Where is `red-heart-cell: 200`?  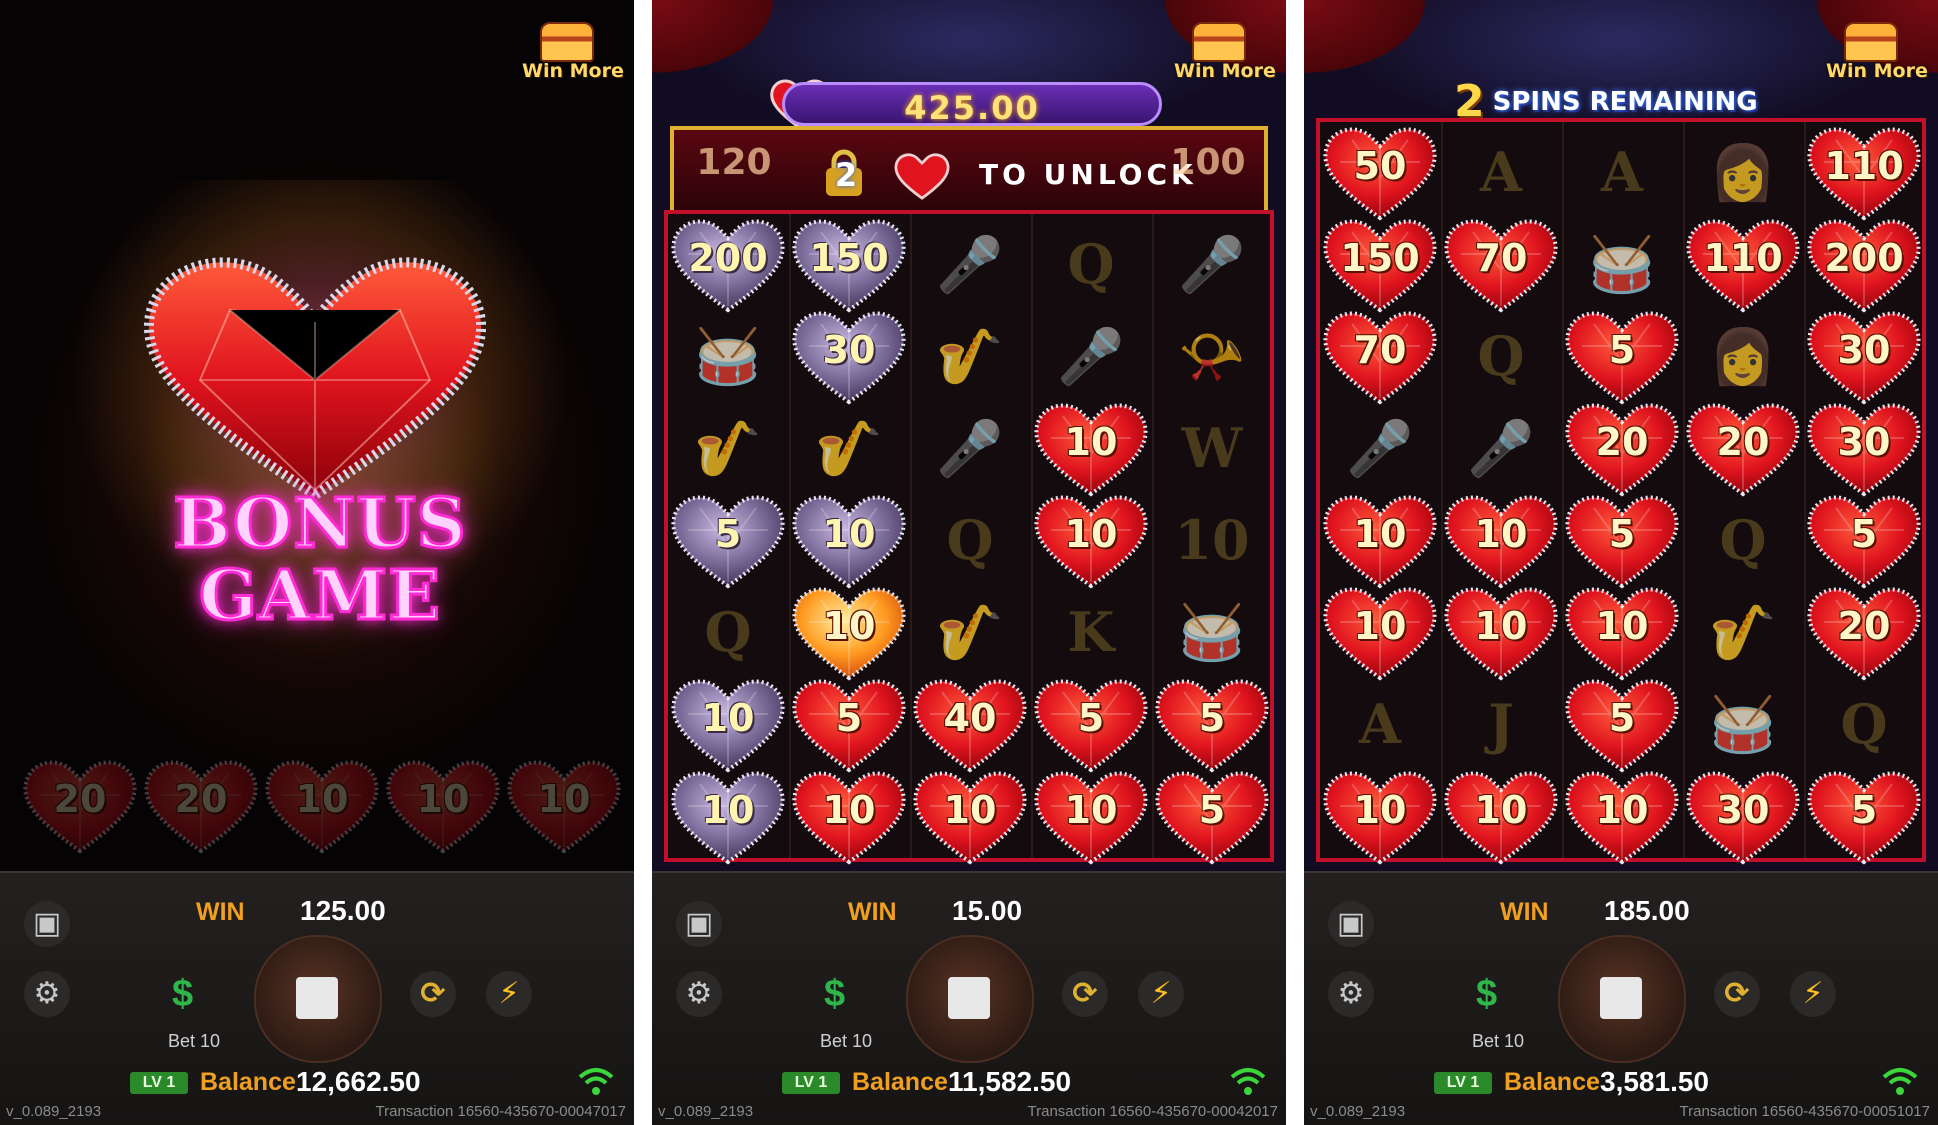 red-heart-cell: 200 is located at coordinates (1864, 265).